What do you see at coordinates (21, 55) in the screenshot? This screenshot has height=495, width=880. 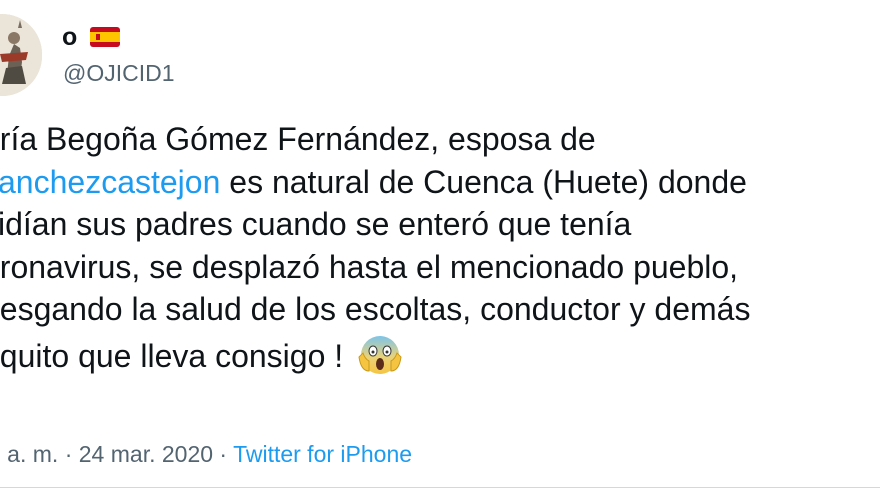 I see `avatar` at bounding box center [21, 55].